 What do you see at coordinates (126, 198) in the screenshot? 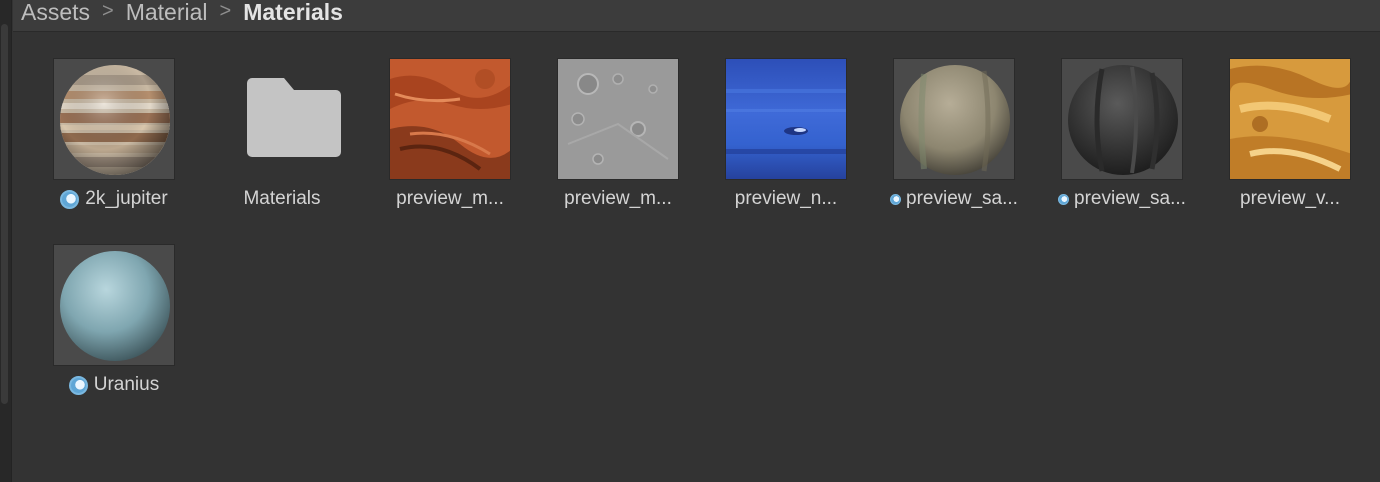
I see `asset-name: 2k_jupiter` at bounding box center [126, 198].